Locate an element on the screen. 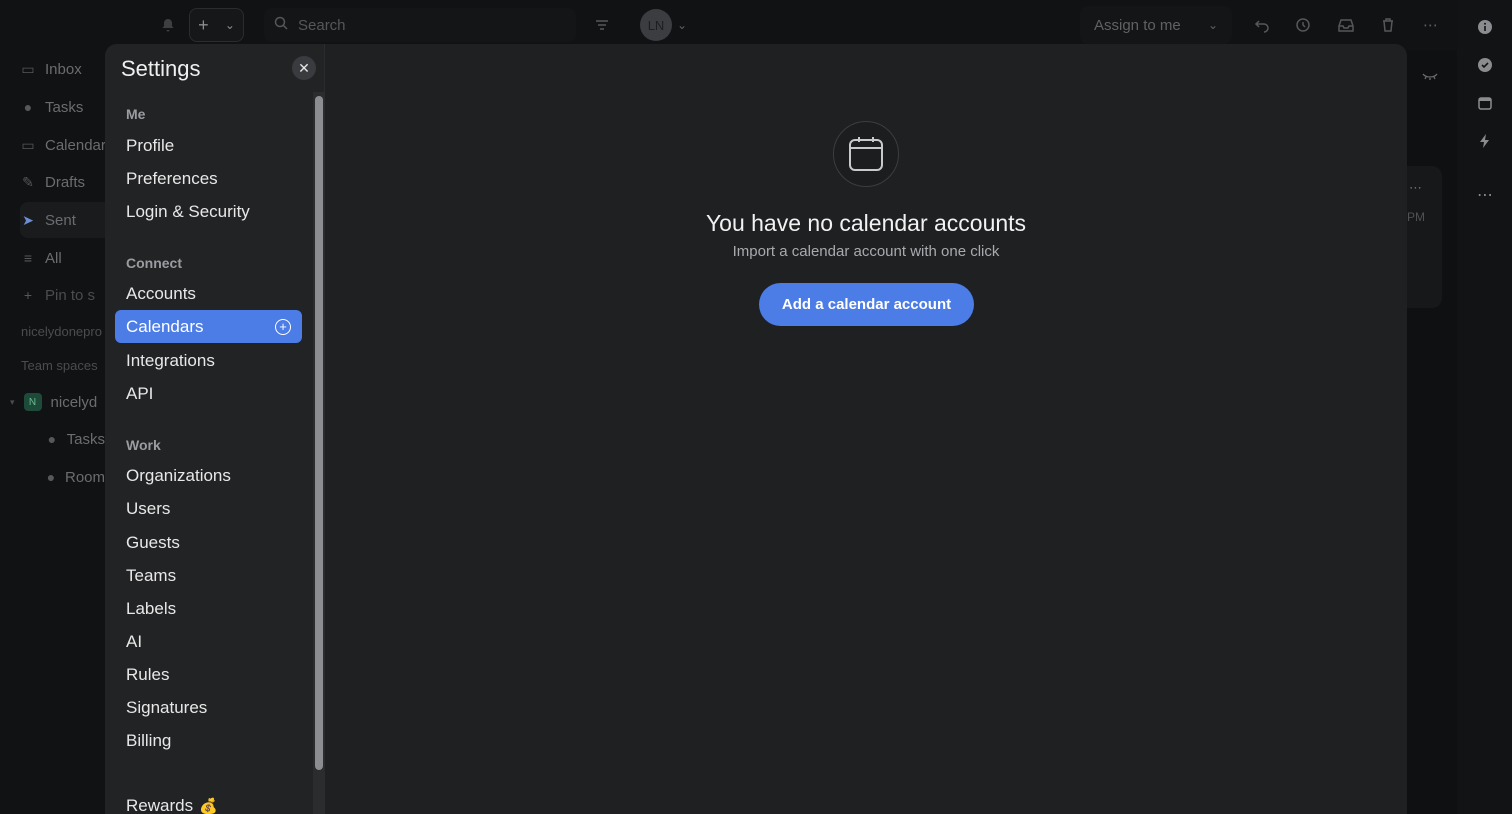 The image size is (1512, 814). sidebar-item-sent: ➤ Sent is located at coordinates (65, 220).